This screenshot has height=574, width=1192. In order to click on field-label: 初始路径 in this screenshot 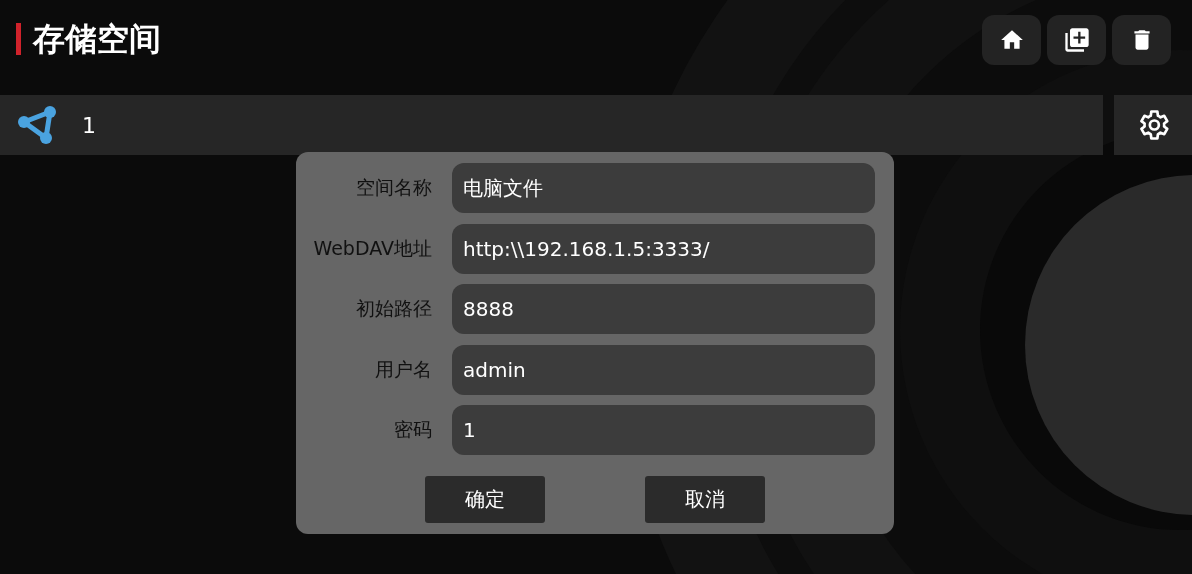, I will do `click(393, 308)`.